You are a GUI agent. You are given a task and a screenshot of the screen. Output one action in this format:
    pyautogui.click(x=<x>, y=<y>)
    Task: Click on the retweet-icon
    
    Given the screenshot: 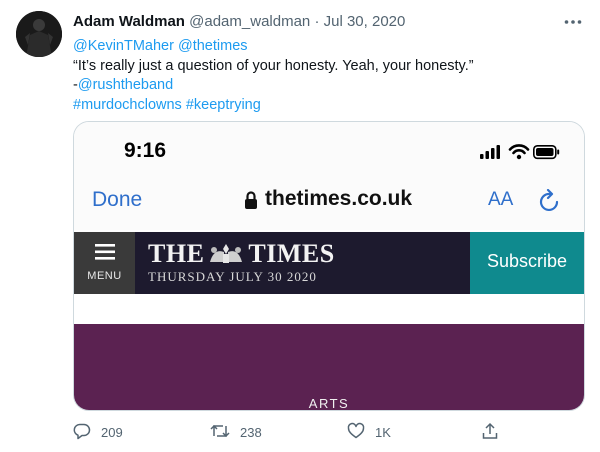 What is the action you would take?
    pyautogui.click(x=225, y=432)
    